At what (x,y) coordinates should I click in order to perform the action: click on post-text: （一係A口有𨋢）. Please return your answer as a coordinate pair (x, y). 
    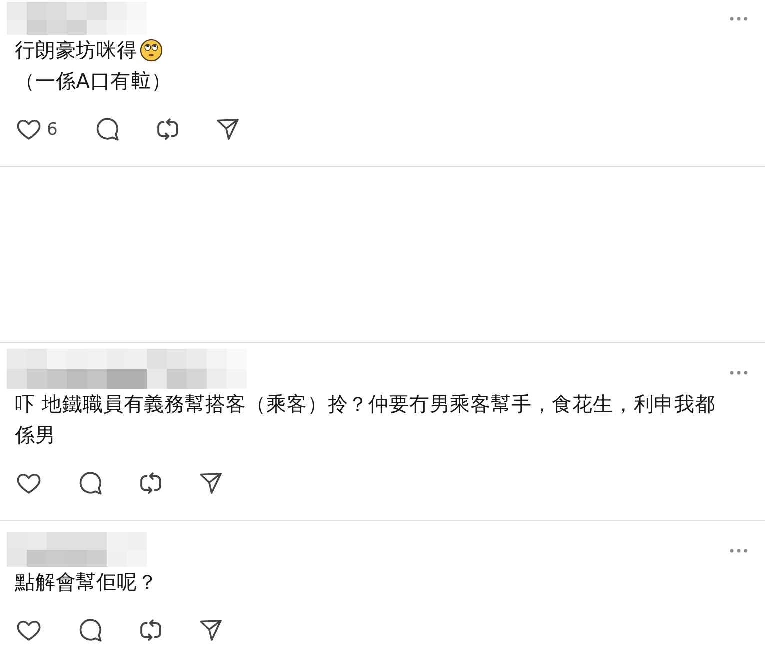
    Looking at the image, I should click on (93, 81).